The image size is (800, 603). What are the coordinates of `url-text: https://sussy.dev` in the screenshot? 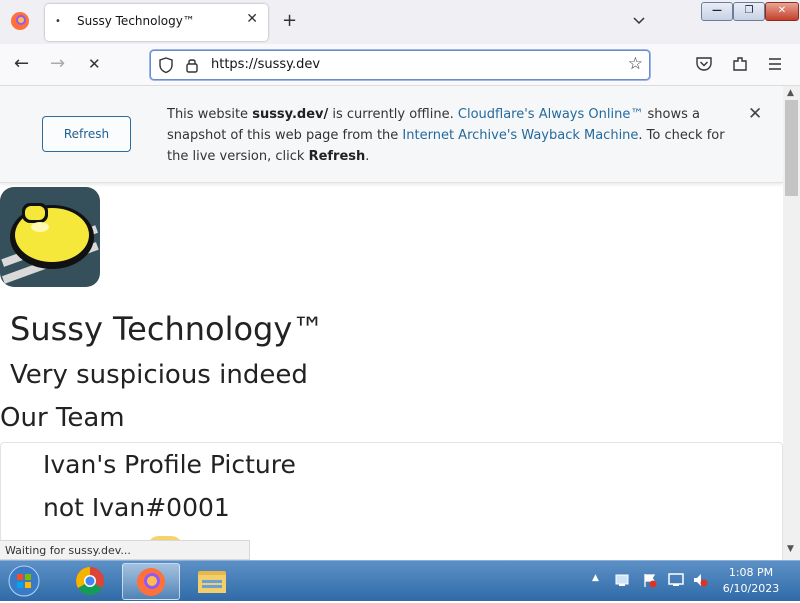 It's located at (265, 64).